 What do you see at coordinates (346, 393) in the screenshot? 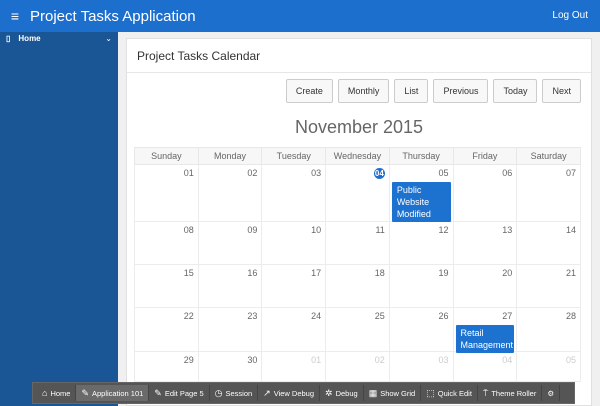
I see `devbar-label: Debug` at bounding box center [346, 393].